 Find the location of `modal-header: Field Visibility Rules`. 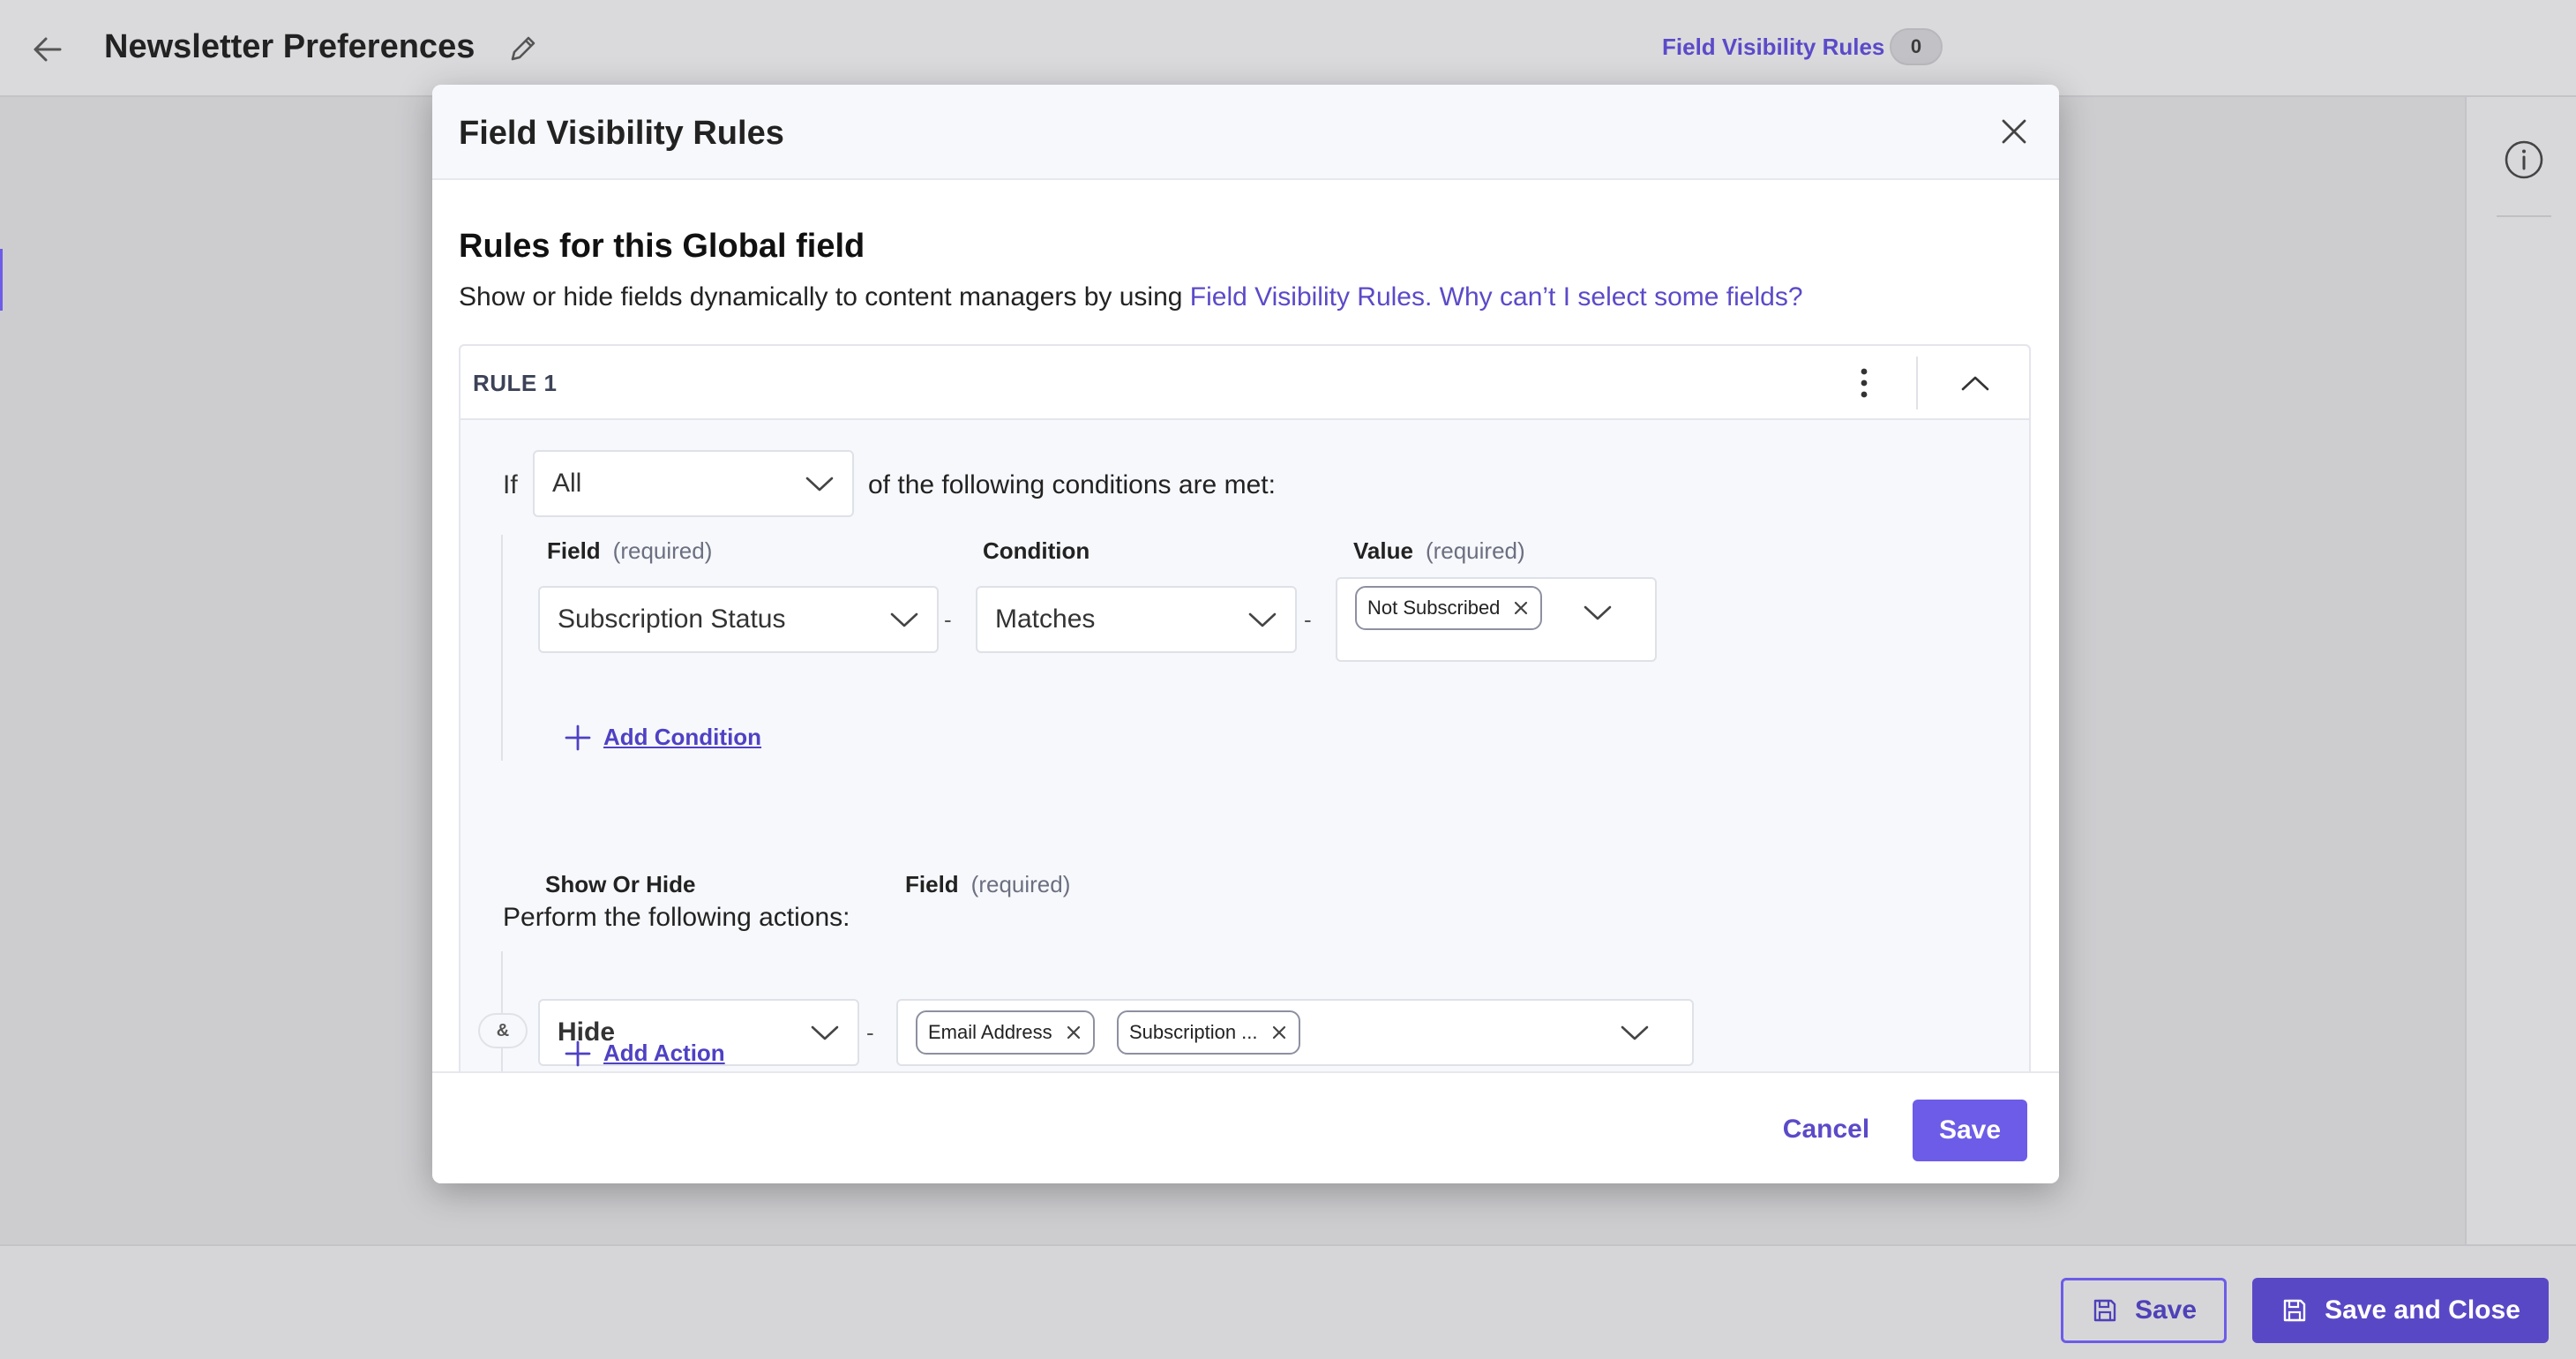

modal-header: Field Visibility Rules is located at coordinates (1246, 132).